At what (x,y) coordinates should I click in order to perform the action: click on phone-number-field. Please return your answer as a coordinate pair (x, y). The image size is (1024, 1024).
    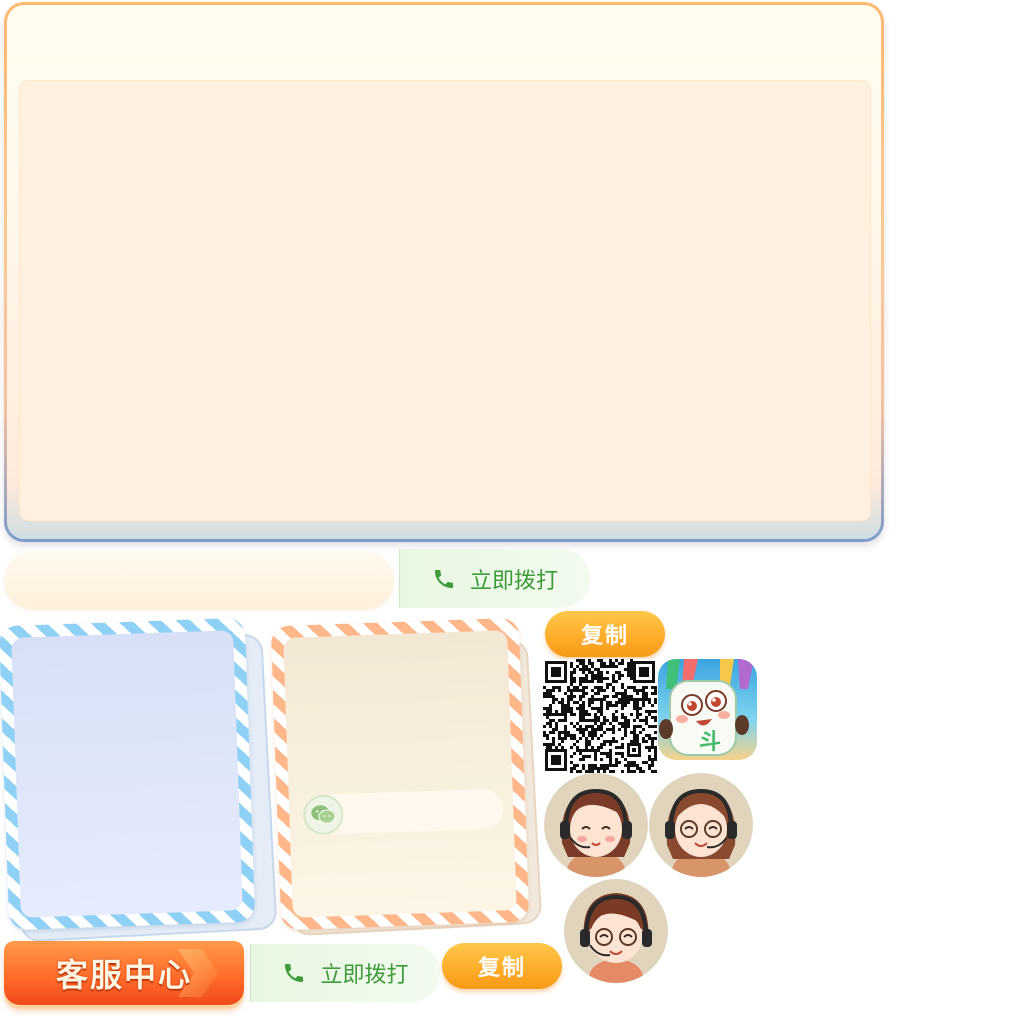
    Looking at the image, I should click on (199, 580).